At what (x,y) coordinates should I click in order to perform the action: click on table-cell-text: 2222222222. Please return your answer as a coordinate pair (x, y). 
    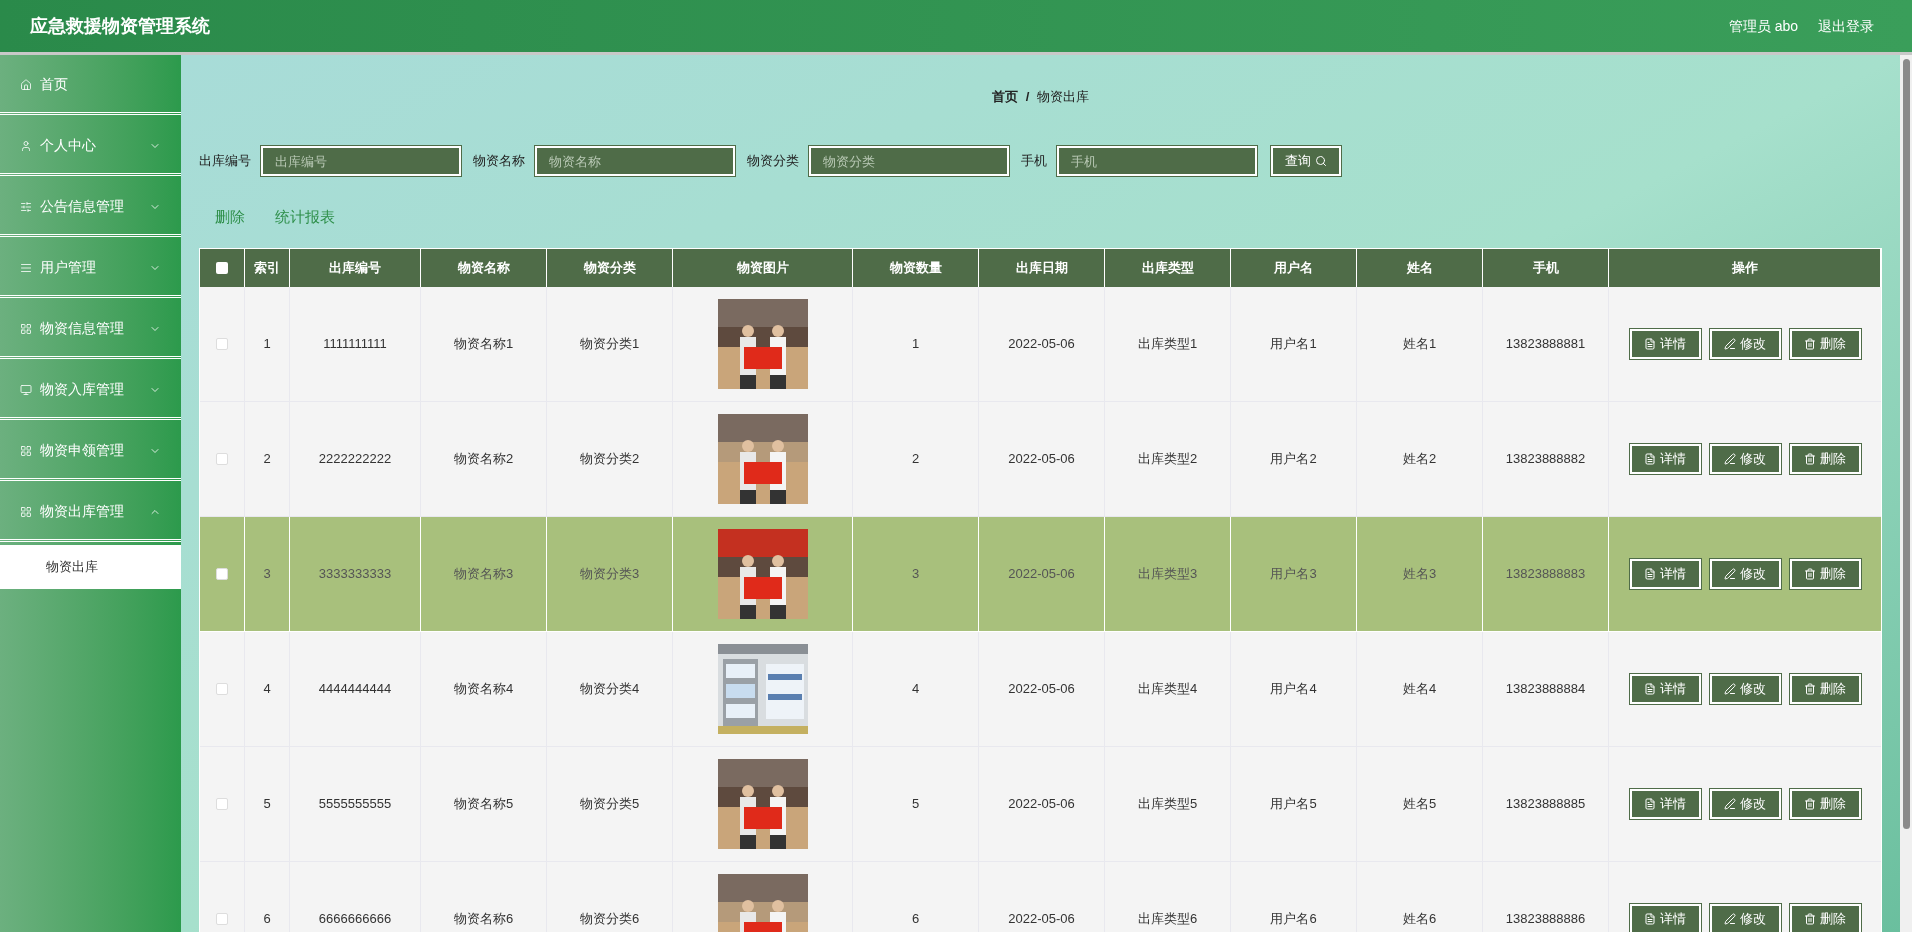
    Looking at the image, I should click on (355, 459).